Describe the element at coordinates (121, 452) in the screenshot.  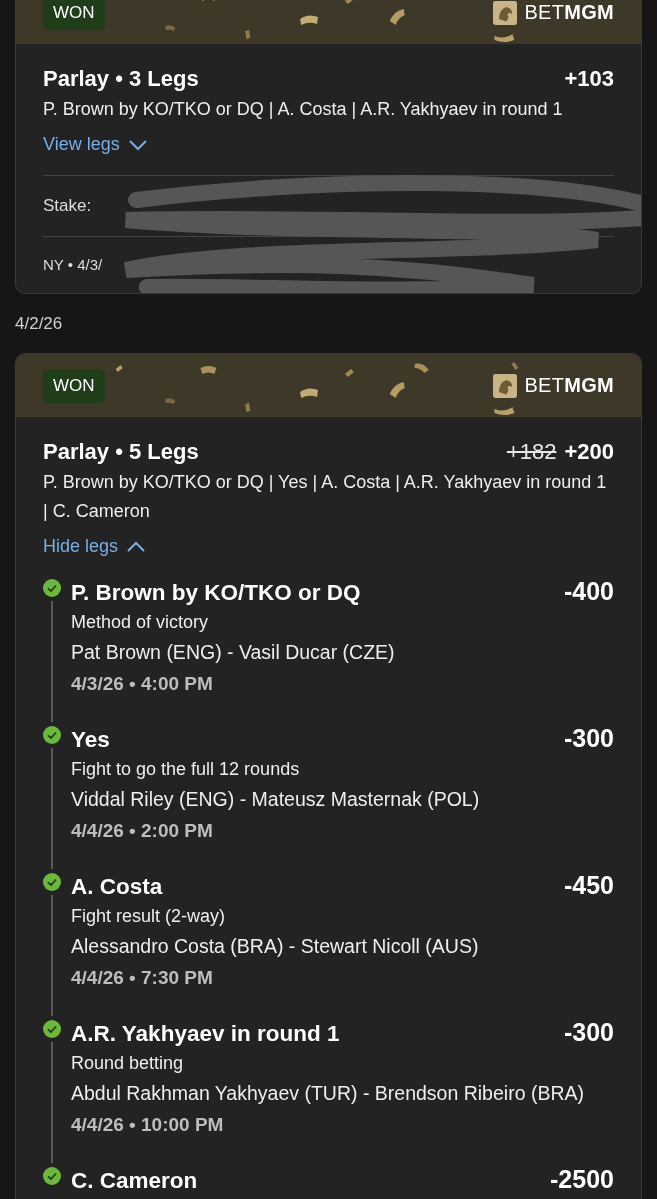
I see `bet-title: Parlay • 5 Legs` at that location.